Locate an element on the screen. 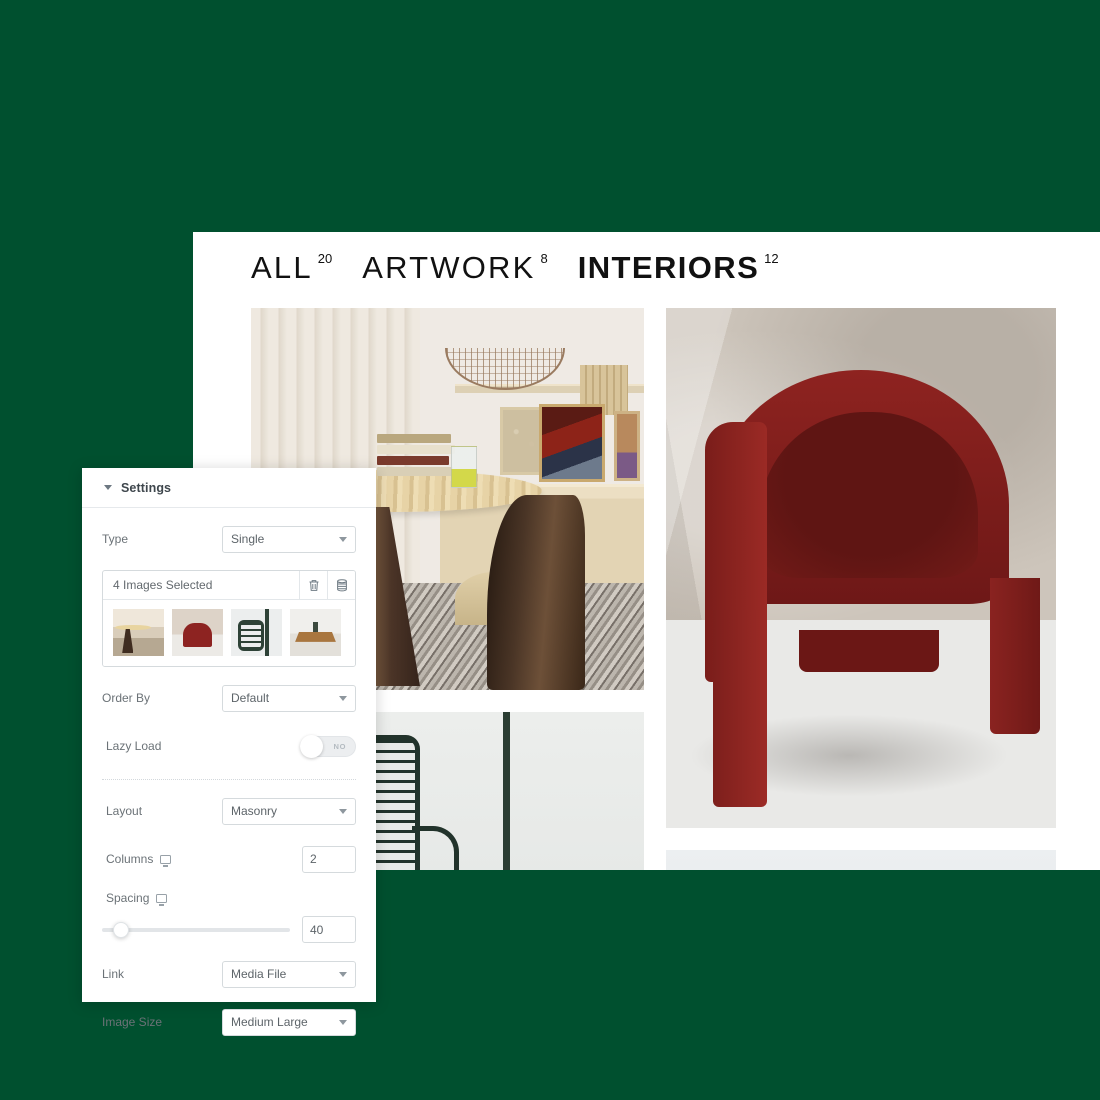 This screenshot has height=1100, width=1100. framed-art-narrow is located at coordinates (627, 446).